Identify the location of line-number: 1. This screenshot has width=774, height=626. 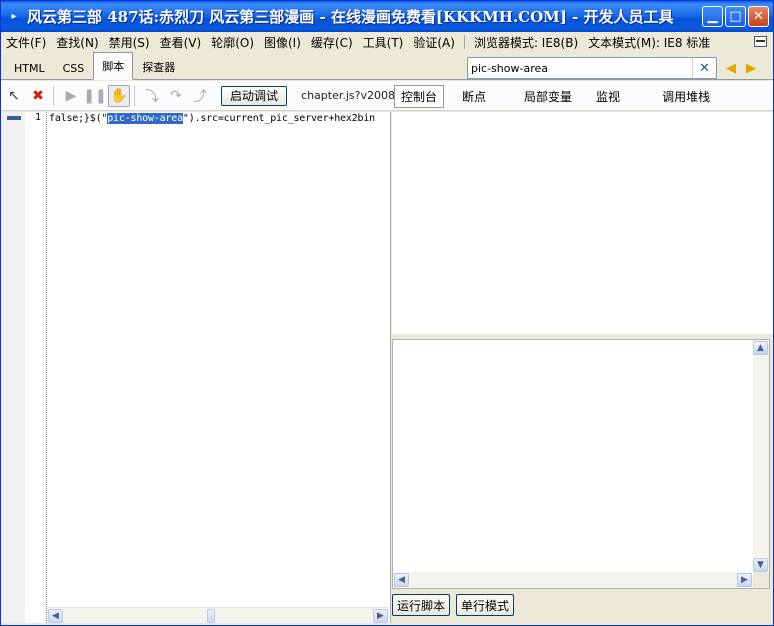
(37, 117).